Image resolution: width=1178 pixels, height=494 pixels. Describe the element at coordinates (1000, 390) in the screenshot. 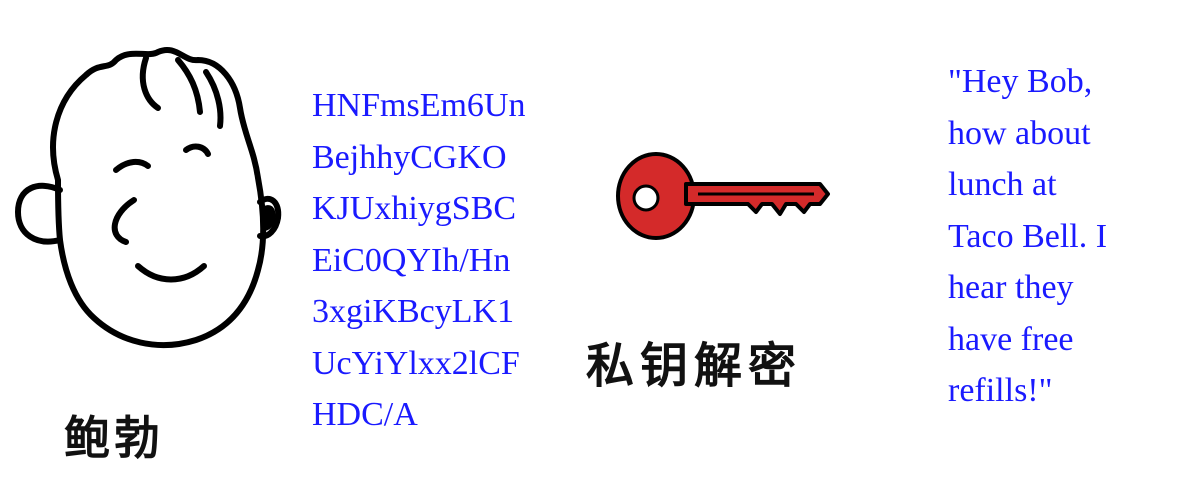

I see `plaintext-line: refills!"` at that location.